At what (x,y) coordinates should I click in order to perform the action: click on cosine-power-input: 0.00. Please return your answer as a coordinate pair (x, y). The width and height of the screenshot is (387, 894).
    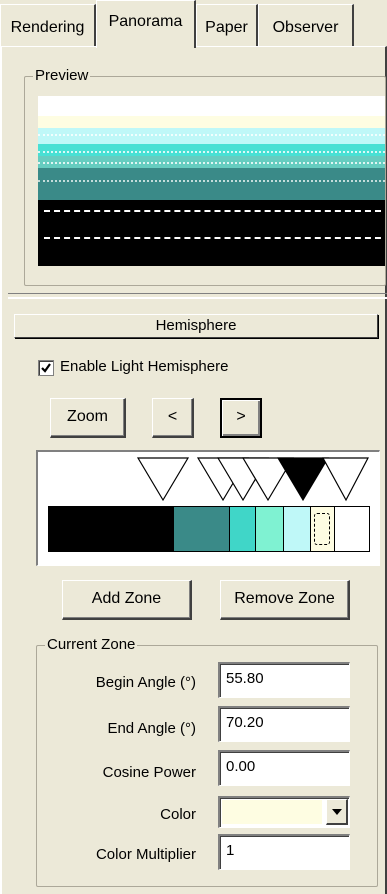
    Looking at the image, I should click on (284, 768).